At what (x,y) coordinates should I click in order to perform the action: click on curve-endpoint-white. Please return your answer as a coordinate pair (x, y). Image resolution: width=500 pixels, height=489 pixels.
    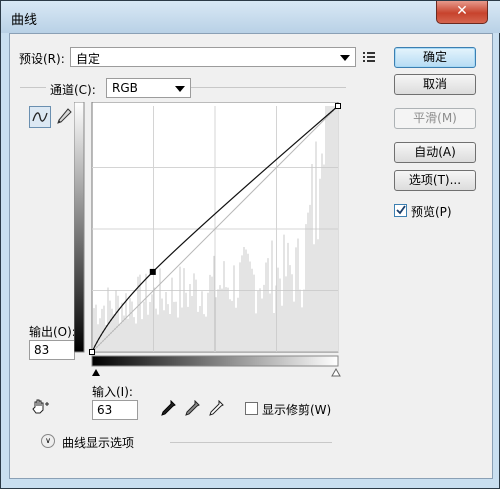
    Looking at the image, I should click on (338, 106).